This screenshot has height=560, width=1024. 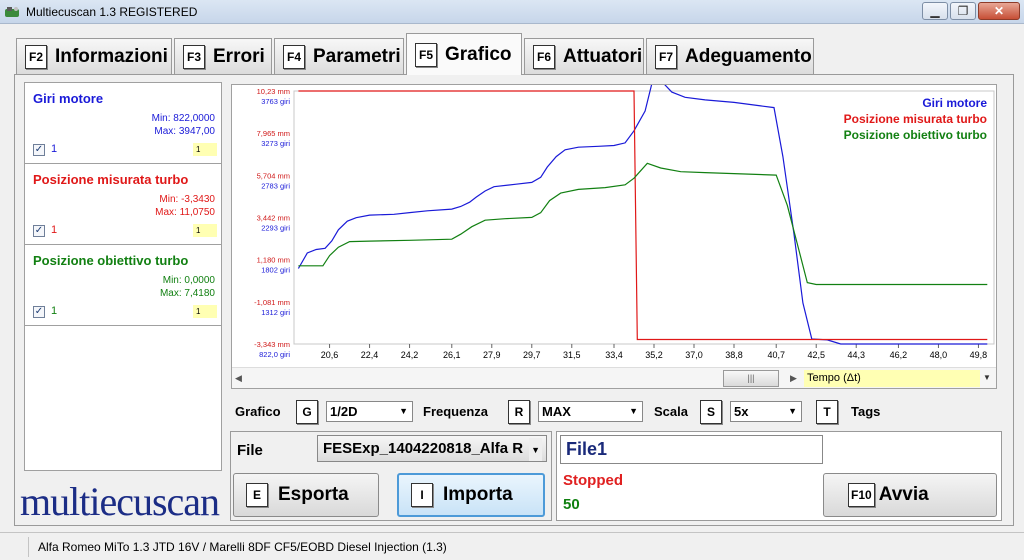 What do you see at coordinates (423, 448) in the screenshot?
I see `file-select-value: FESExp_1404220818_Alfa R` at bounding box center [423, 448].